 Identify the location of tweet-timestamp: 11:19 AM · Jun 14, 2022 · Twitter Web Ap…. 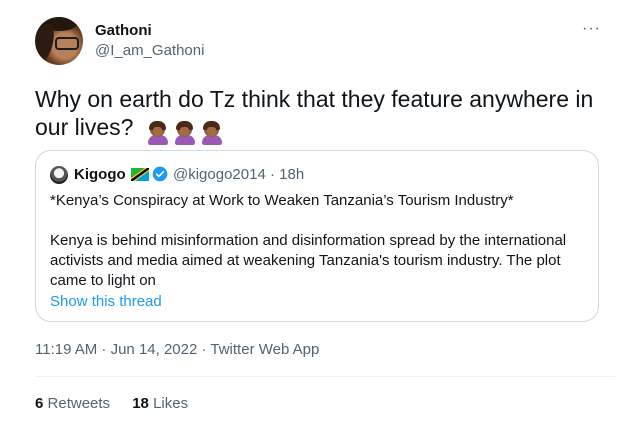
(177, 349).